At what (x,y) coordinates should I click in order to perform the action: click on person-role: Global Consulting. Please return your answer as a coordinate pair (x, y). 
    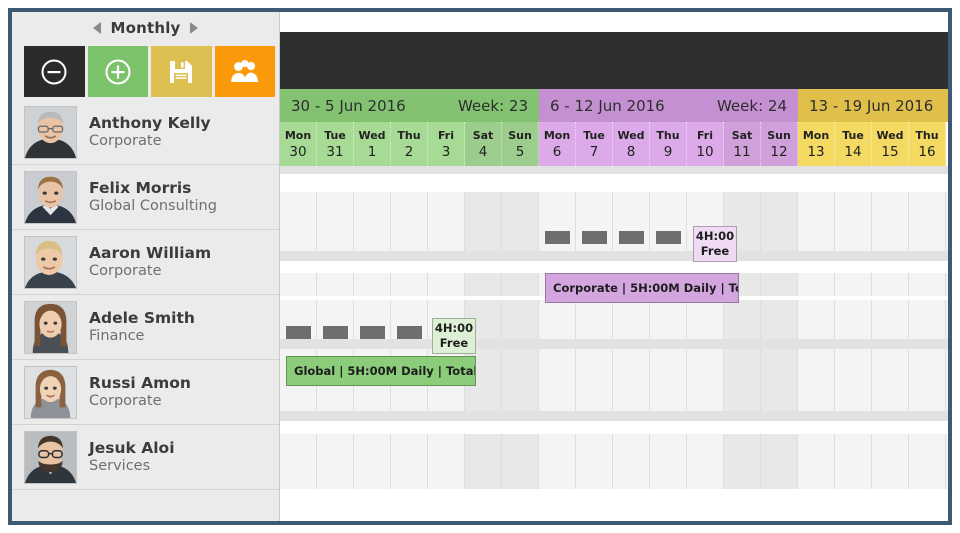
    Looking at the image, I should click on (153, 205).